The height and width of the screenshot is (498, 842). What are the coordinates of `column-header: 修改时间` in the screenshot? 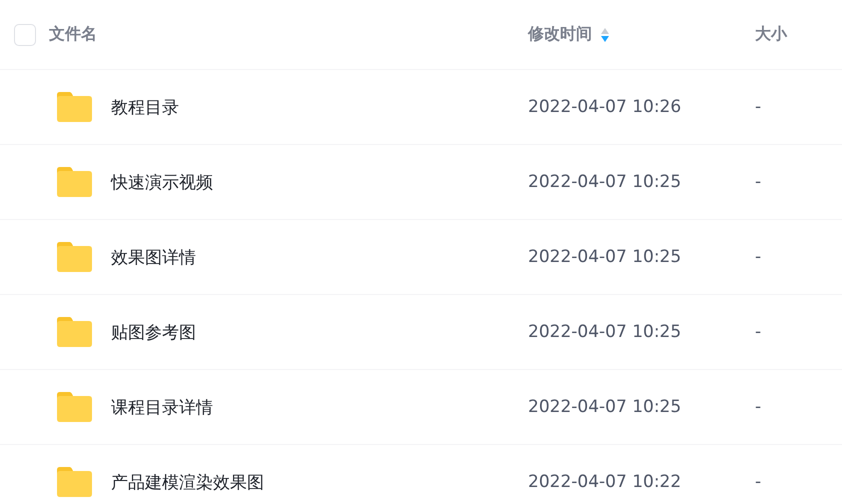 It's located at (560, 34).